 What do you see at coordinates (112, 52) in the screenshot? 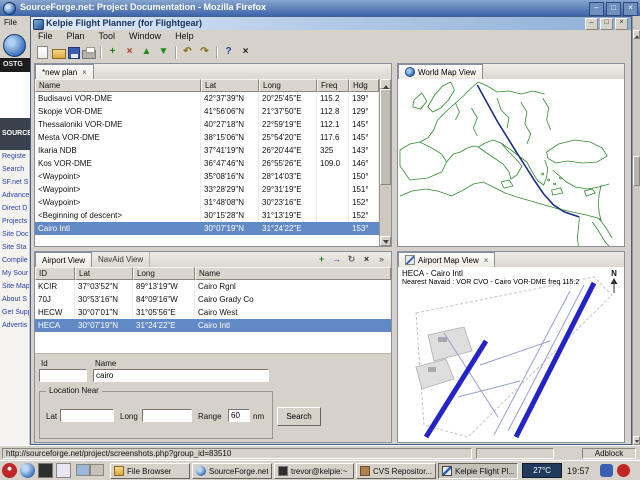
I see `add-waypoint-icon: +` at bounding box center [112, 52].